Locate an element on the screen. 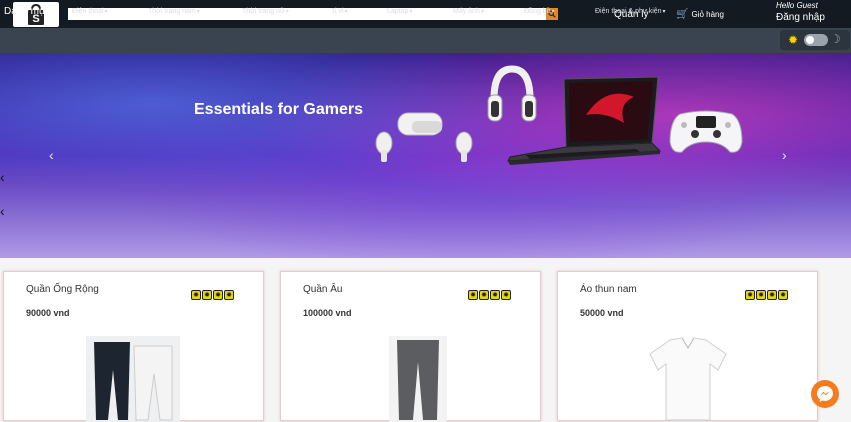  cart-link: 🛒 Giỏ hàng is located at coordinates (700, 14).